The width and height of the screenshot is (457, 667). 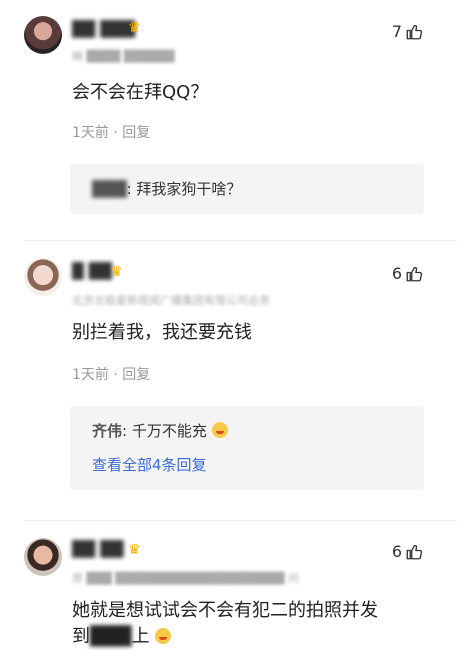 I want to click on reply-author: 齐伟, so click(x=107, y=431).